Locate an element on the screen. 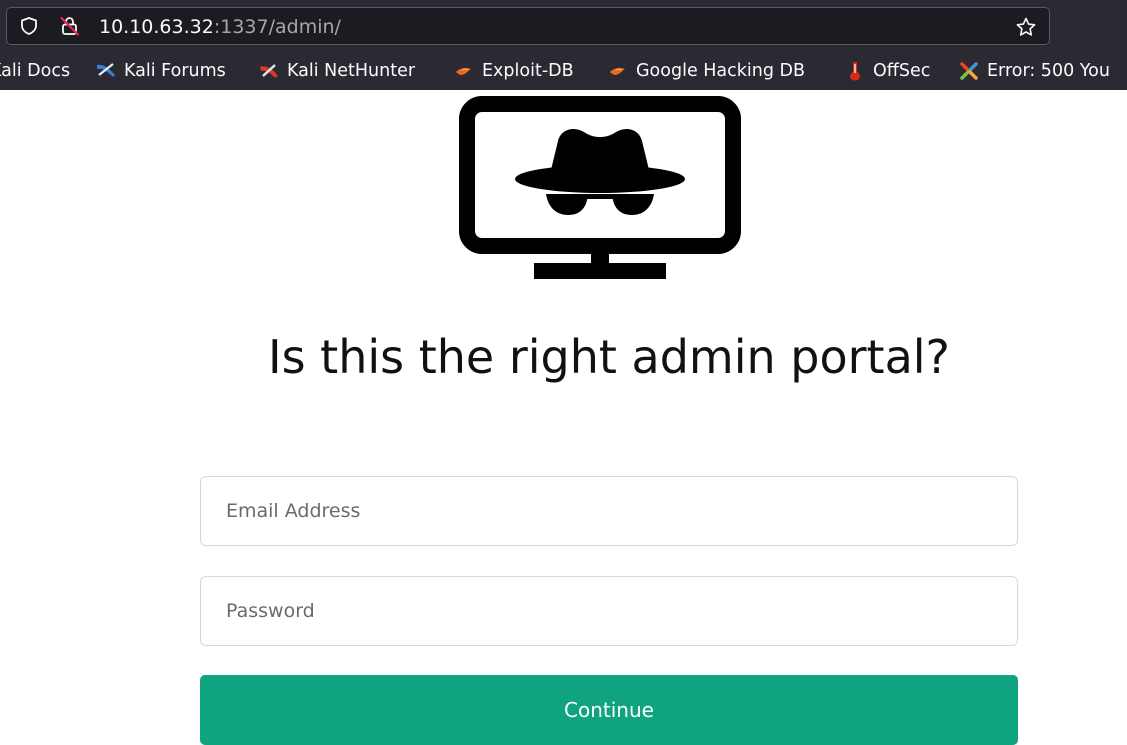 The image size is (1127, 745). star-icon is located at coordinates (1026, 27).